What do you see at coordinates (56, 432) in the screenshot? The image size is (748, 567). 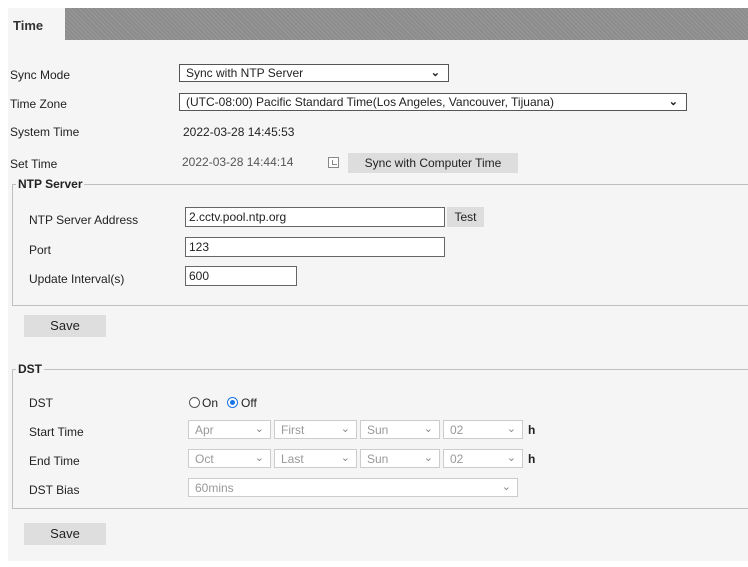 I see `start-time-label: Start Time` at bounding box center [56, 432].